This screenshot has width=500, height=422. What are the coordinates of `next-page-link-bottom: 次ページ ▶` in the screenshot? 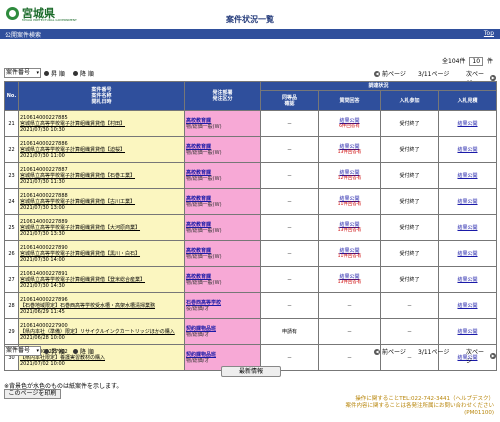 It's located at (482, 356).